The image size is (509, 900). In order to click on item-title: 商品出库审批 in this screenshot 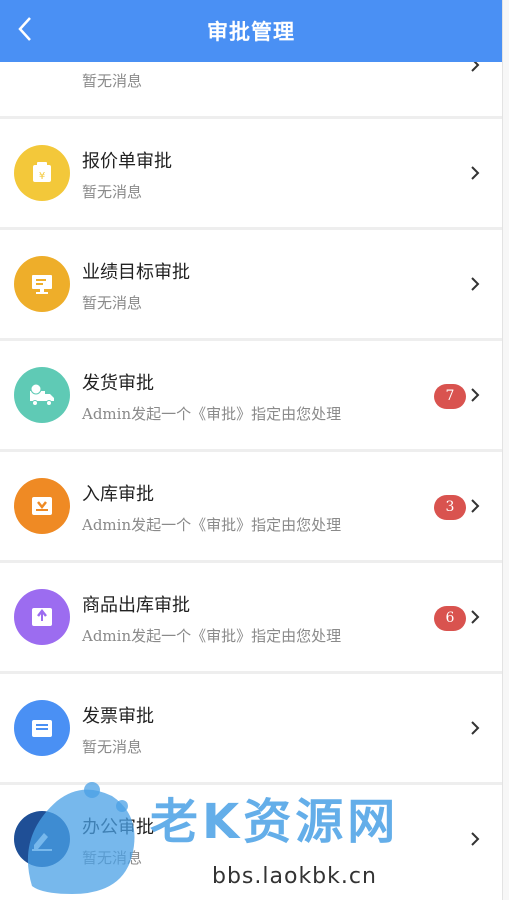, I will do `click(136, 605)`.